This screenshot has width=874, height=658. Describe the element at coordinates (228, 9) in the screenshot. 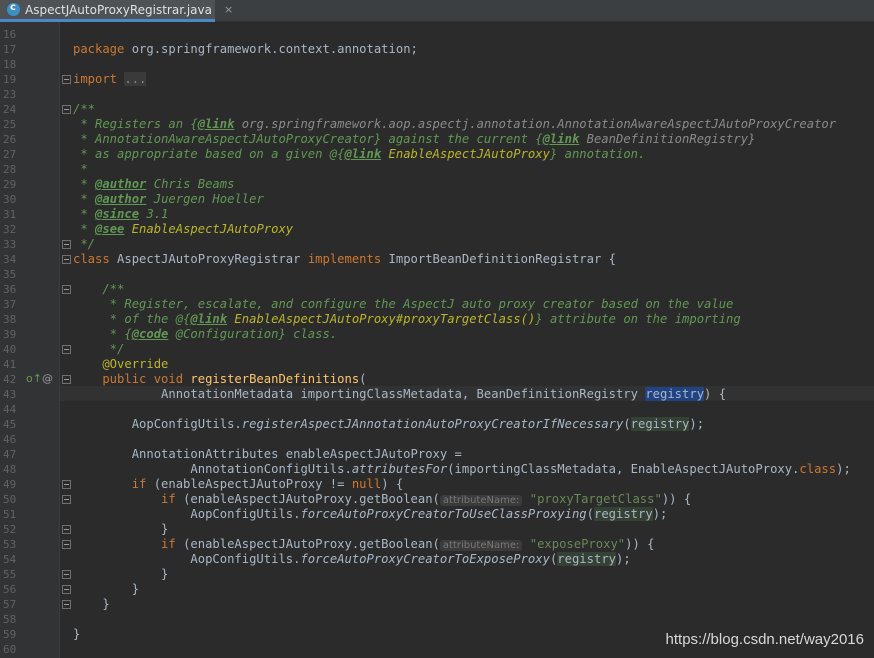

I see `close-icon: ×` at that location.